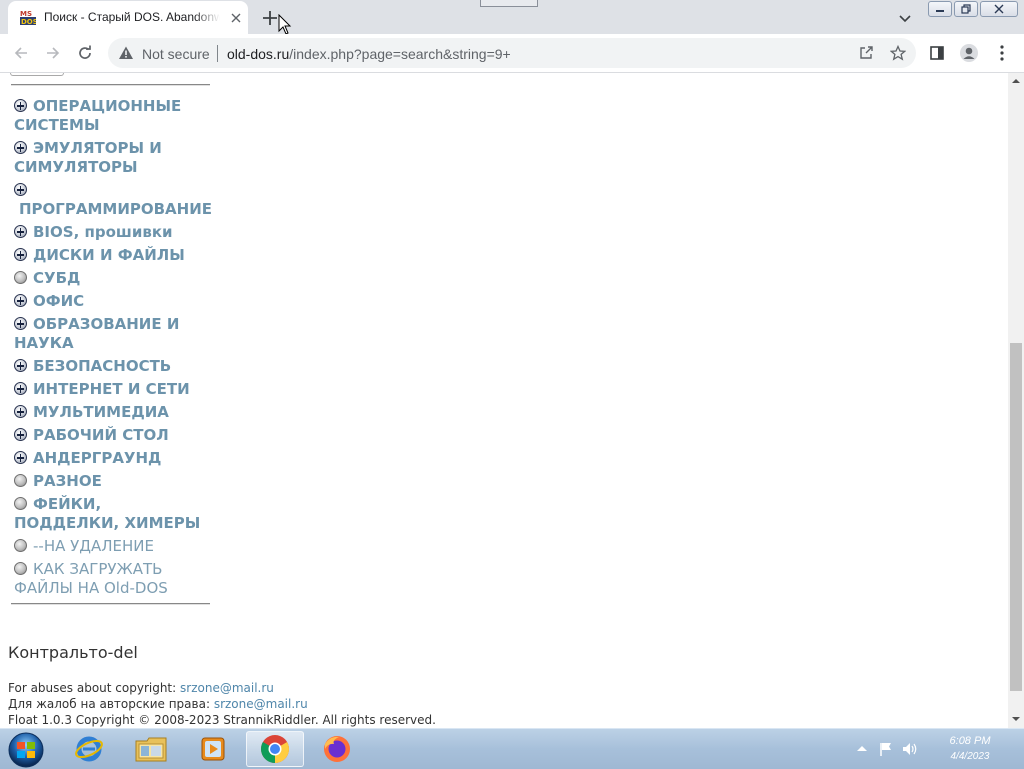 The width and height of the screenshot is (1024, 769). I want to click on category-item: ОФИС, so click(112, 301).